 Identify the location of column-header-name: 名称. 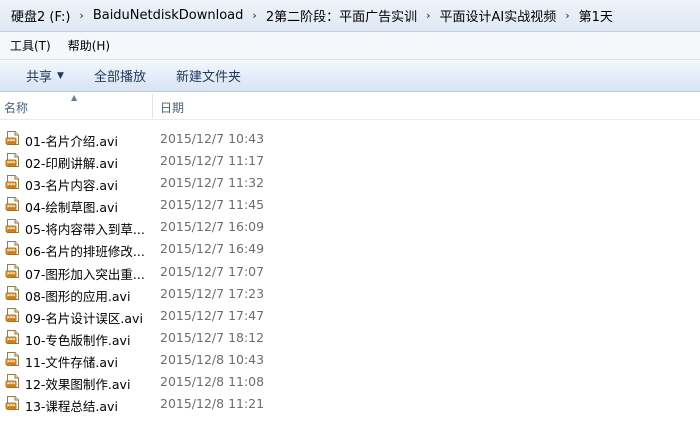
(16, 107).